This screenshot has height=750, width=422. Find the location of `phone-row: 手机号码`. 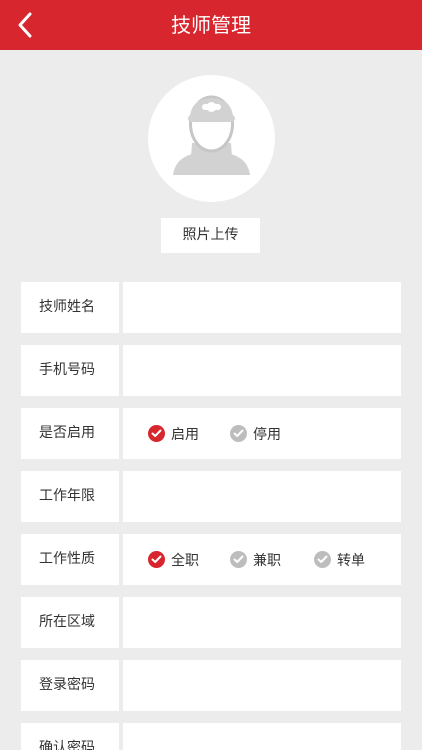

phone-row: 手机号码 is located at coordinates (211, 370).